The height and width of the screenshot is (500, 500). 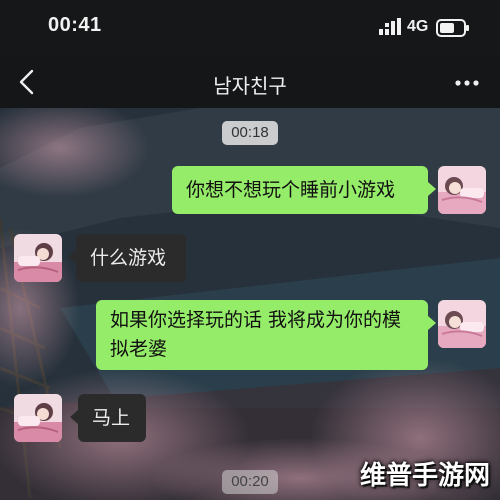 What do you see at coordinates (452, 28) in the screenshot?
I see `battery-icon` at bounding box center [452, 28].